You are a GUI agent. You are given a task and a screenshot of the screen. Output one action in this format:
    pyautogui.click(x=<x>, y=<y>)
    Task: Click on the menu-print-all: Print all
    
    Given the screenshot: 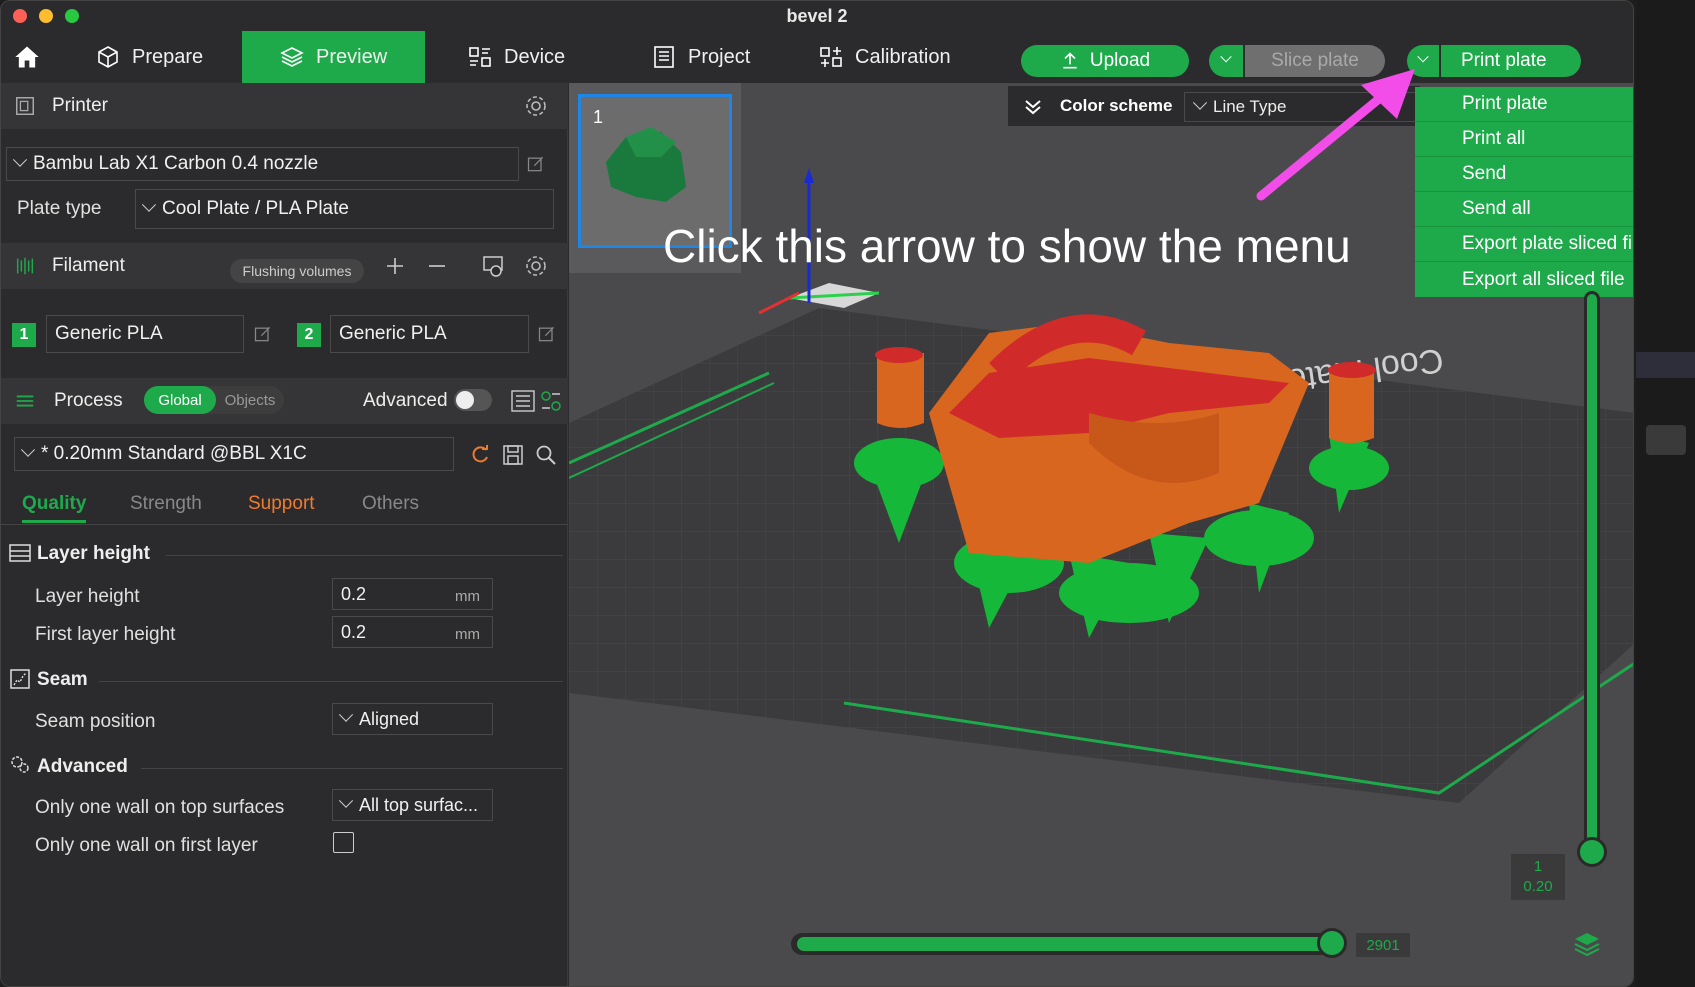 What is the action you would take?
    pyautogui.click(x=1524, y=139)
    